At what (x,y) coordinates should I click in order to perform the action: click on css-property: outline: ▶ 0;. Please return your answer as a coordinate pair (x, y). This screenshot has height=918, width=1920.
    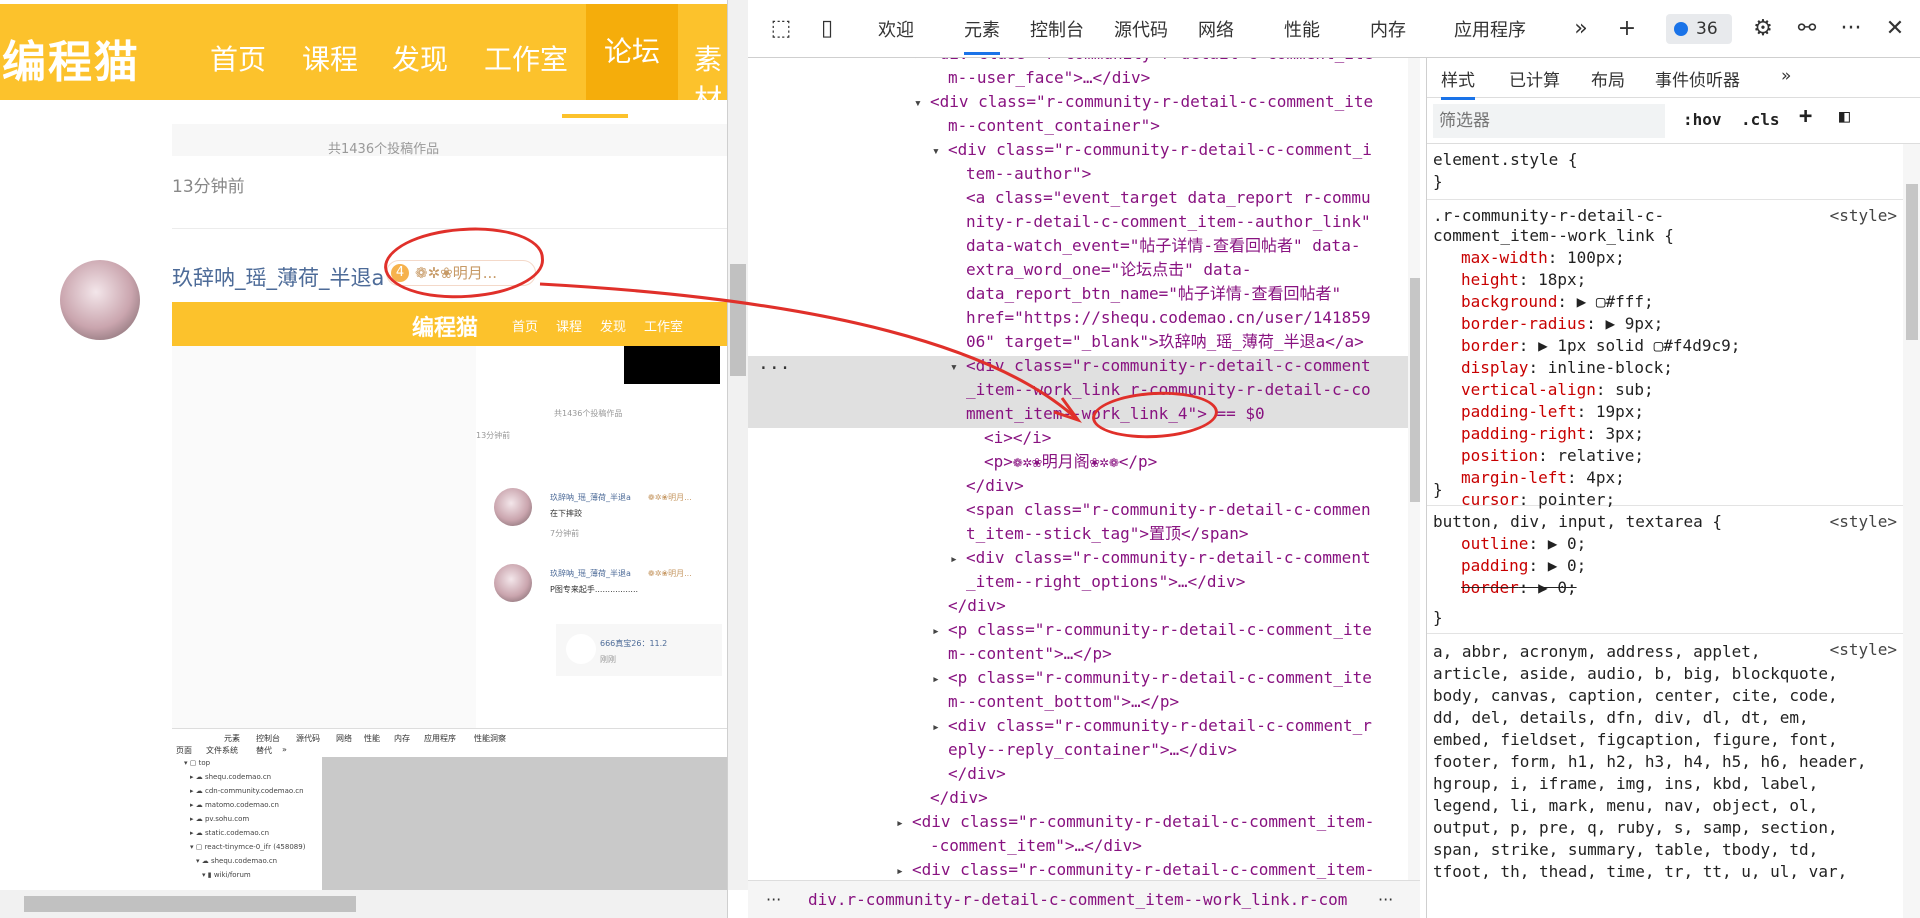
    Looking at the image, I should click on (1523, 543).